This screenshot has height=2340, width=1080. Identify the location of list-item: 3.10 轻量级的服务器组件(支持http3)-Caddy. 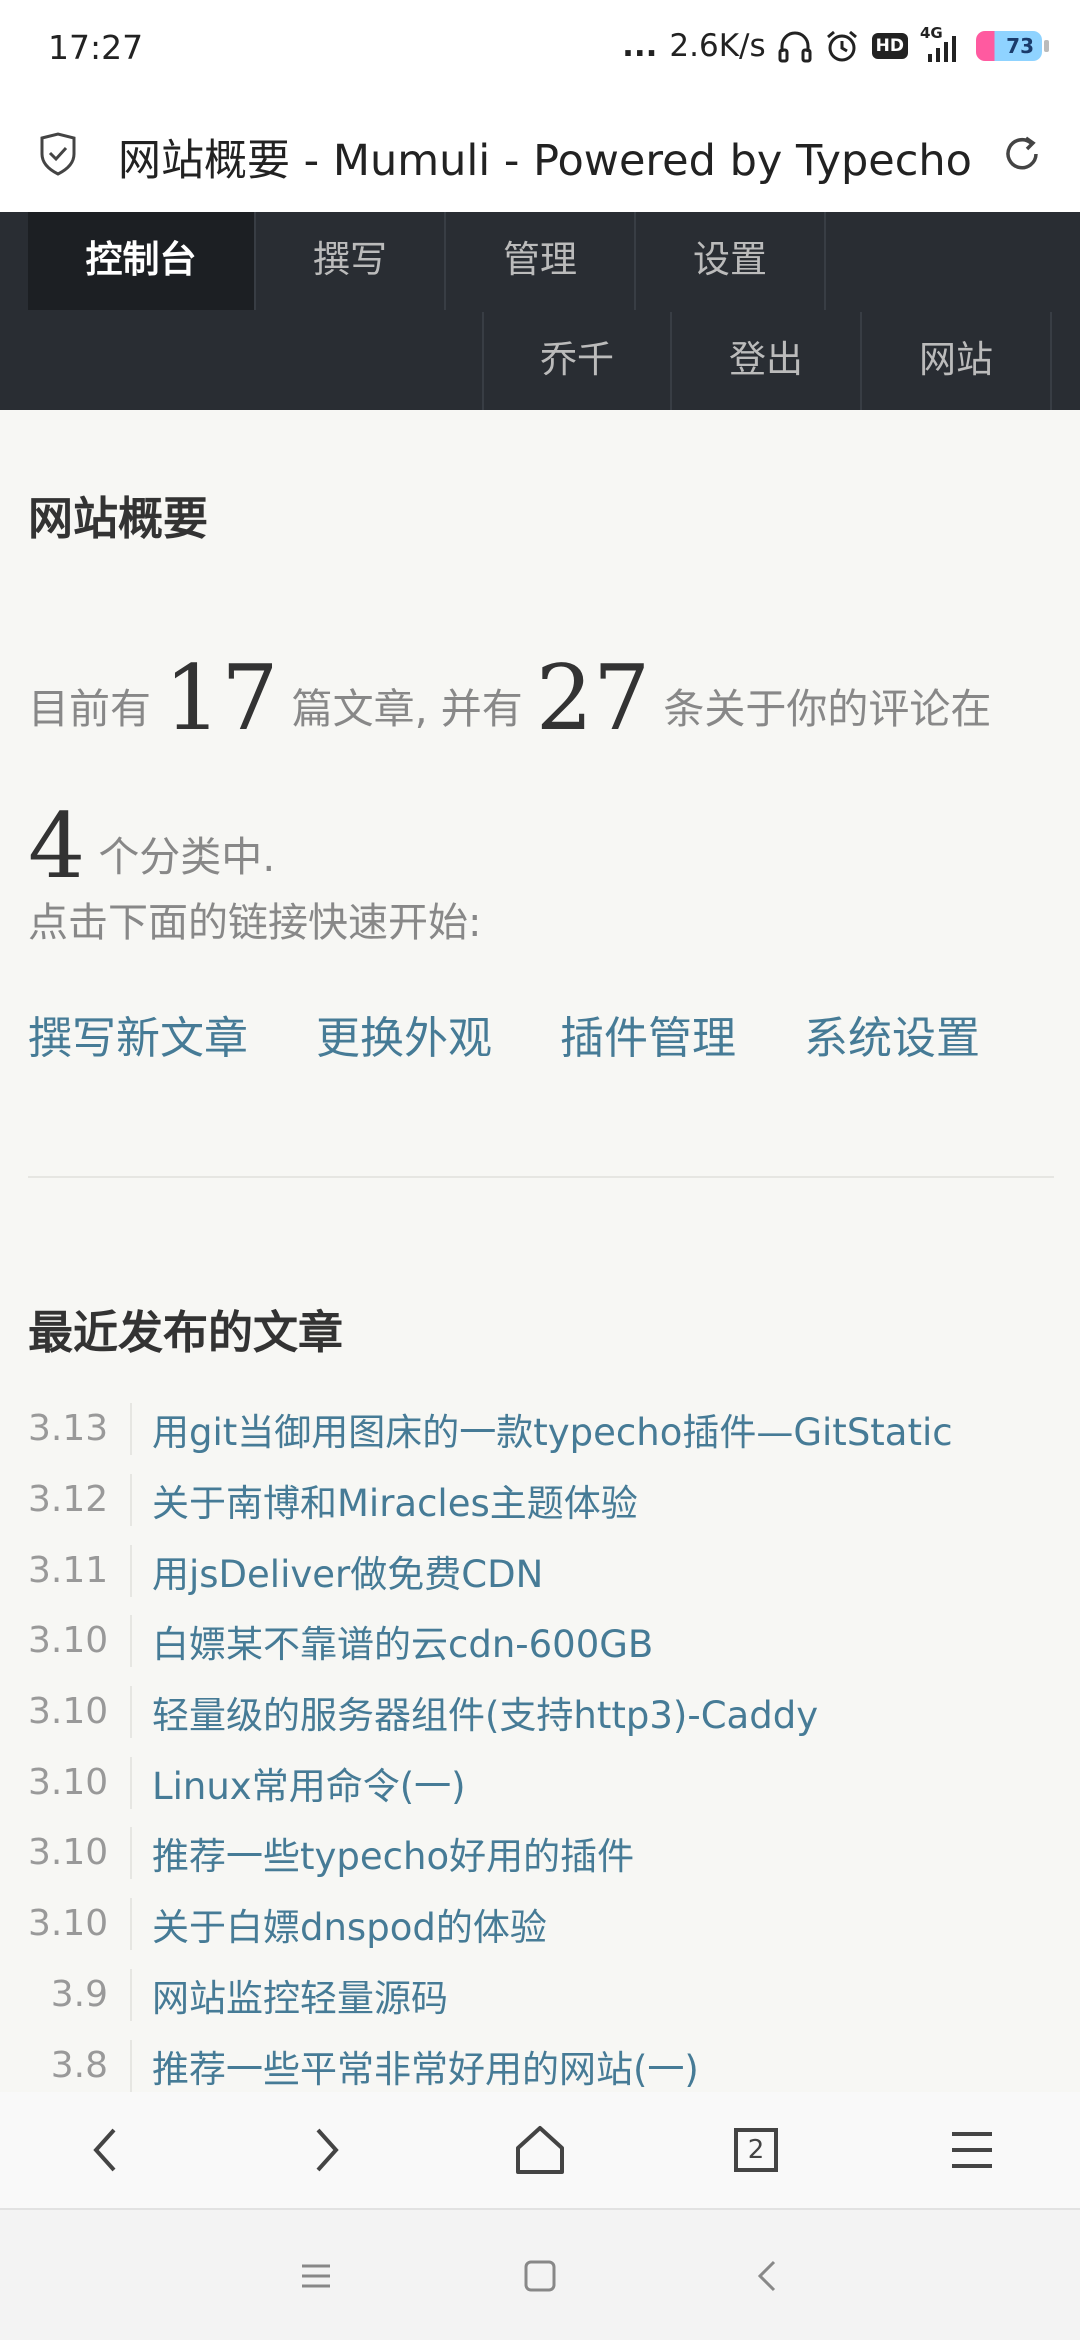
(543, 1712).